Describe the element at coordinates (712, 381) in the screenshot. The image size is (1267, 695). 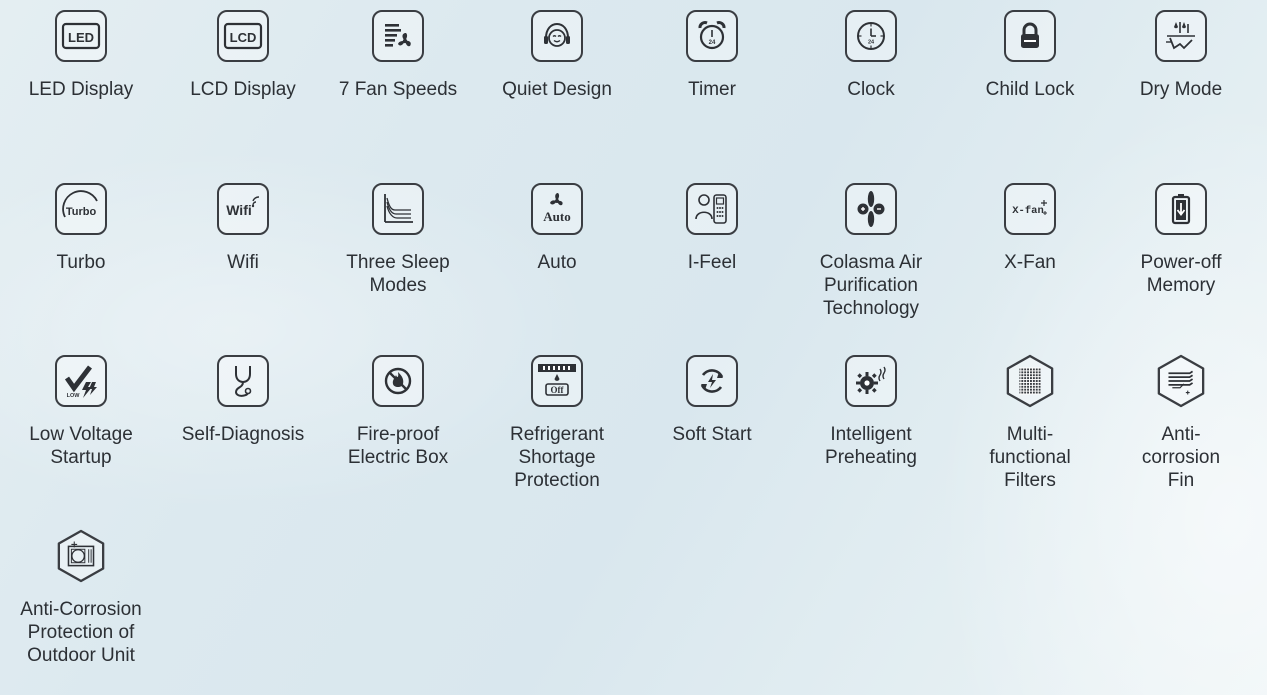
I see `soft-start-icon` at that location.